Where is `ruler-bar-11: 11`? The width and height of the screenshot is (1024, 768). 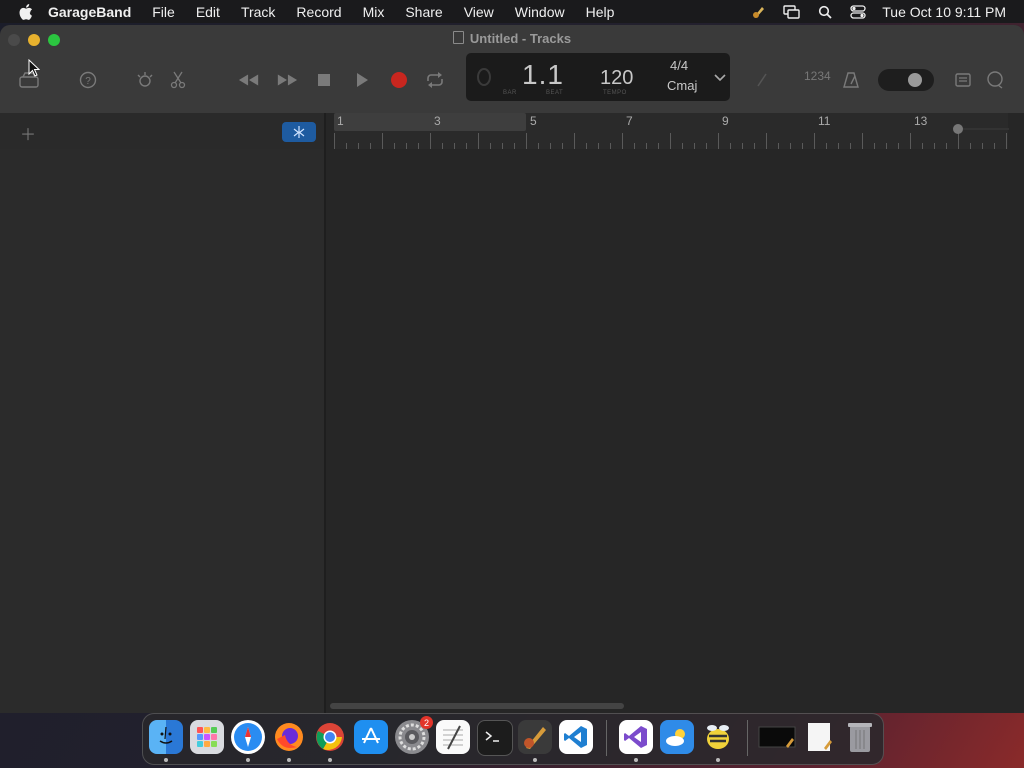
ruler-bar-11: 11 is located at coordinates (824, 121).